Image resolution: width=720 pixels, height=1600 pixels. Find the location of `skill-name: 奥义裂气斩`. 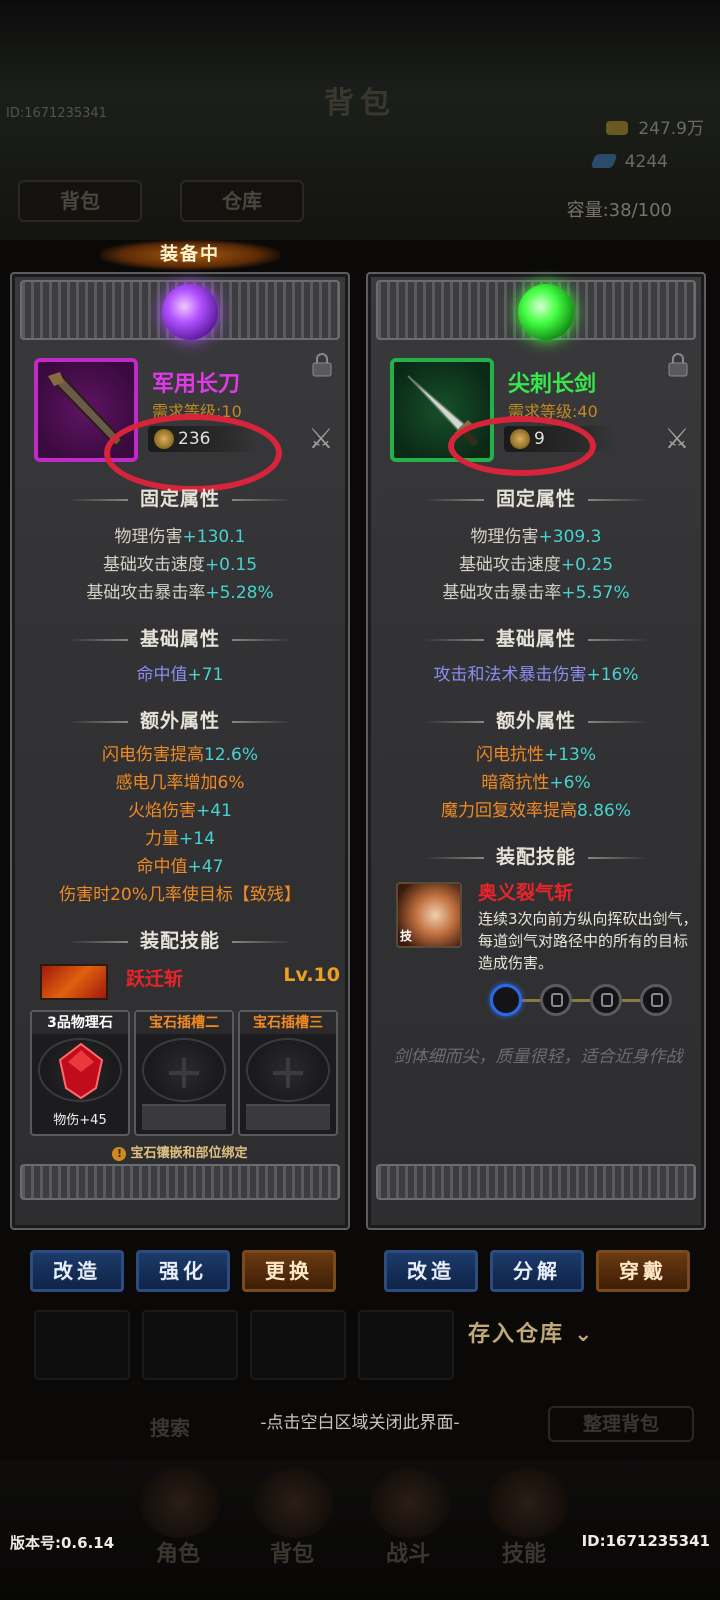

skill-name: 奥义裂气斩 is located at coordinates (526, 893).